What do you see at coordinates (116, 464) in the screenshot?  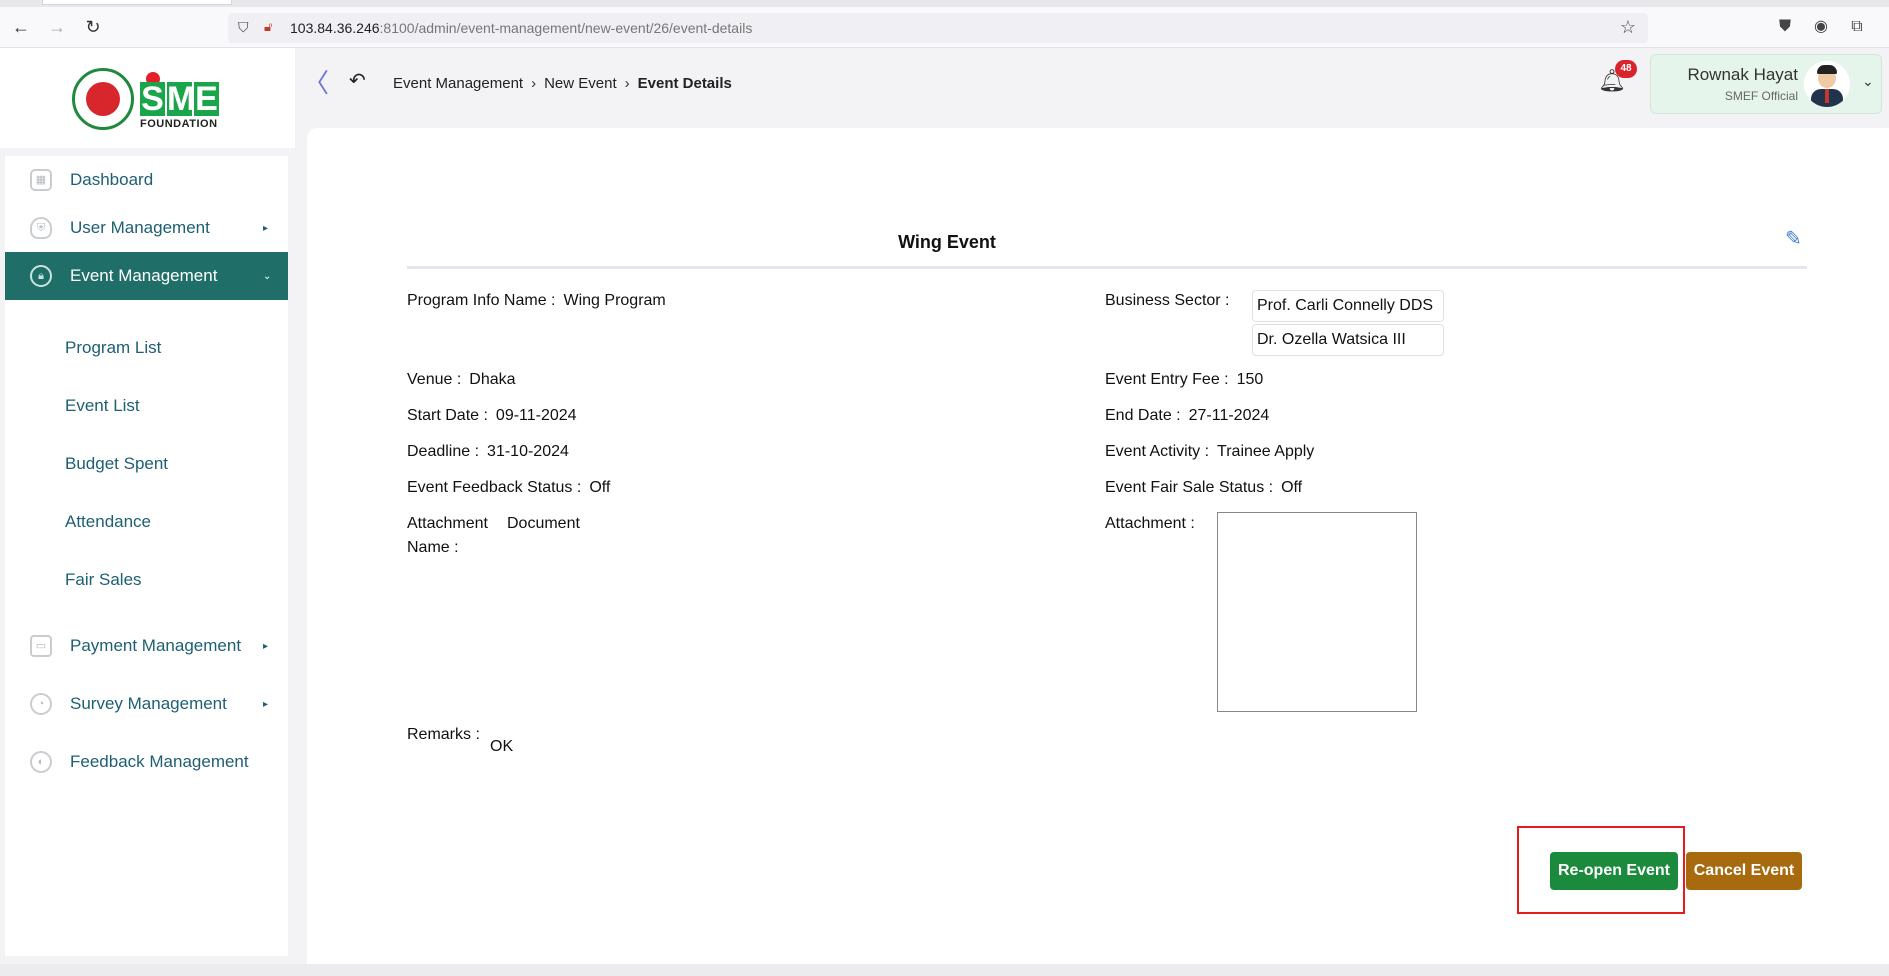 I see `sidebar-subitem-budget-spent: Budget Spent` at bounding box center [116, 464].